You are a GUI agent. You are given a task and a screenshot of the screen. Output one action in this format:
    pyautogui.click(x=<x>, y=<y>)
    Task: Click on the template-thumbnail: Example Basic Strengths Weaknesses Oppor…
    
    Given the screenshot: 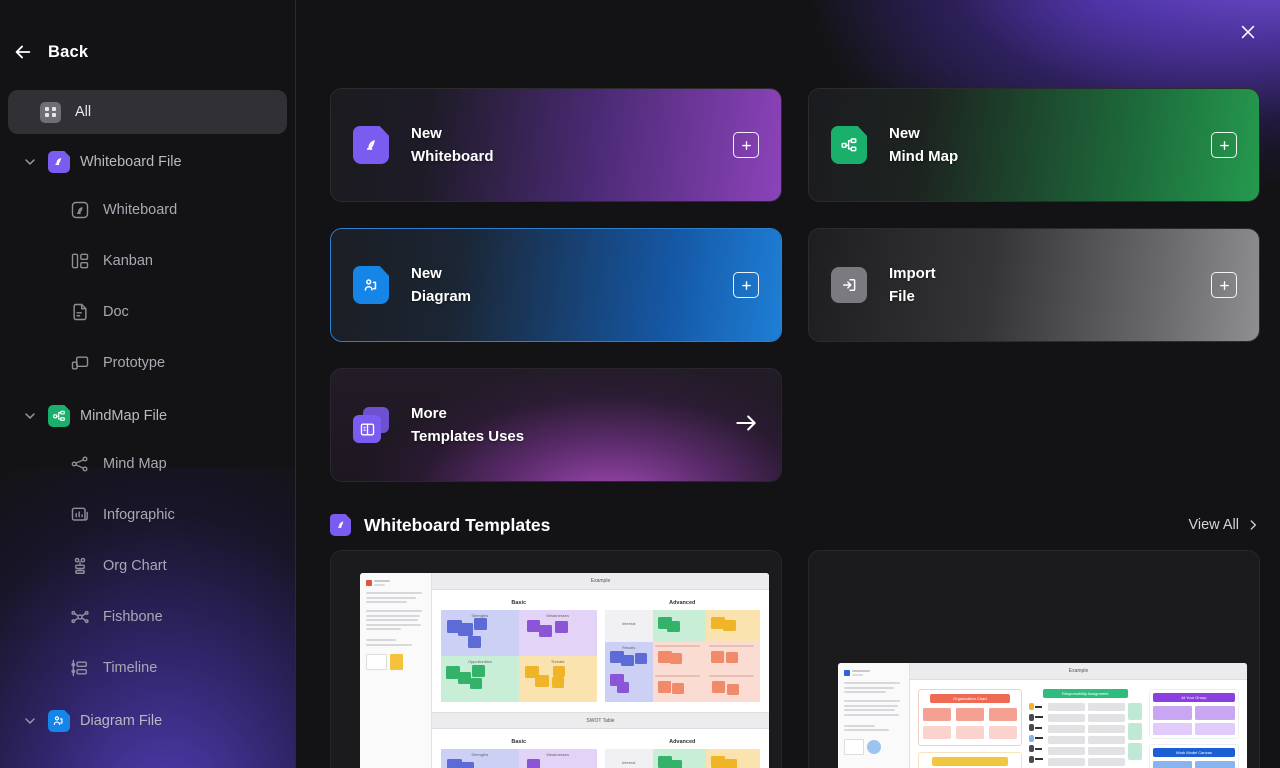 What is the action you would take?
    pyautogui.click(x=564, y=670)
    